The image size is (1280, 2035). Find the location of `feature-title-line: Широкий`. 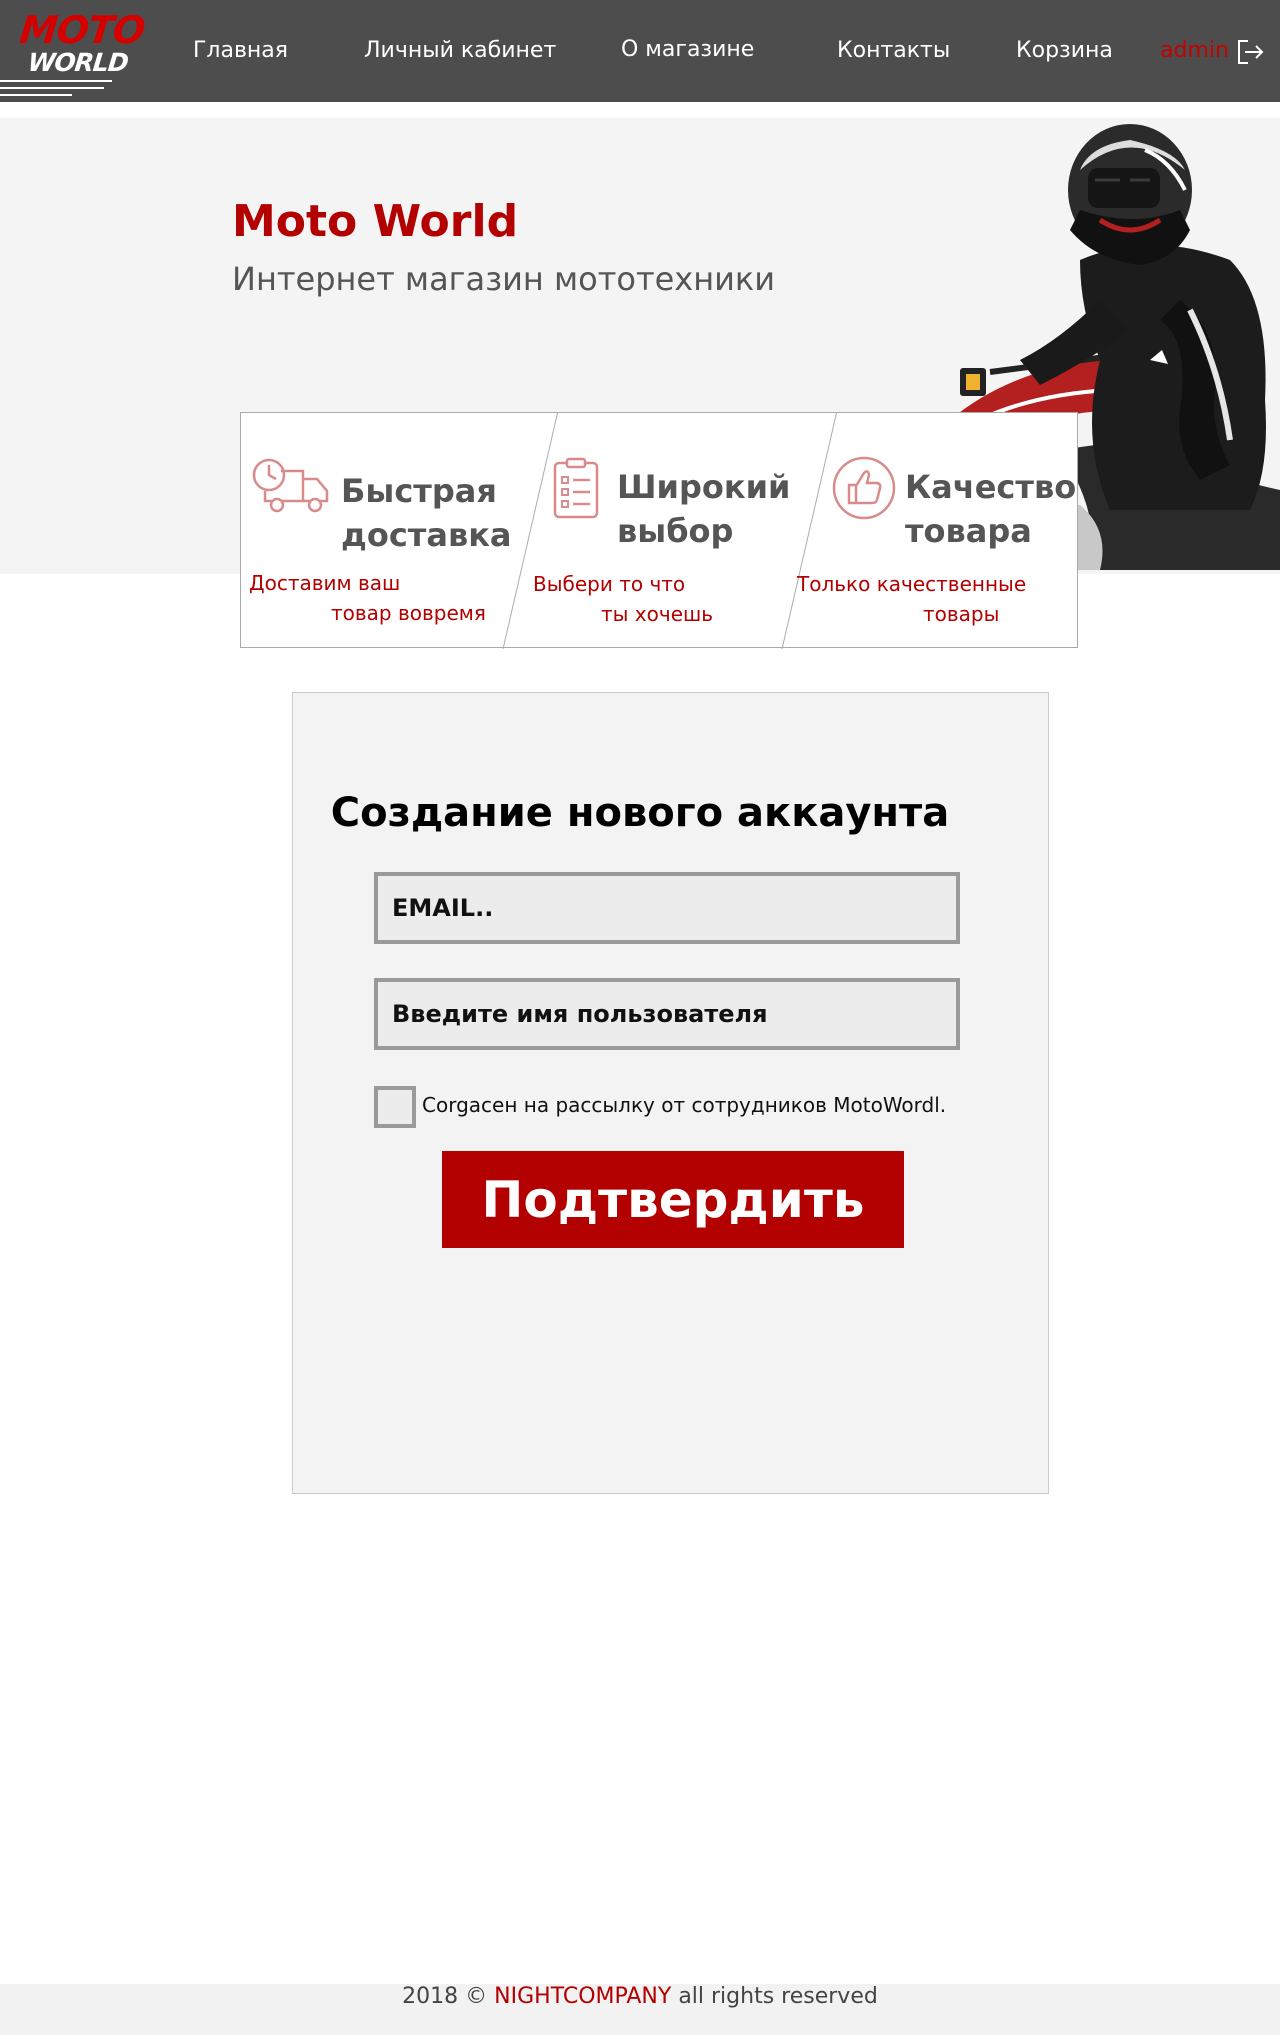

feature-title-line: Широкий is located at coordinates (704, 487).